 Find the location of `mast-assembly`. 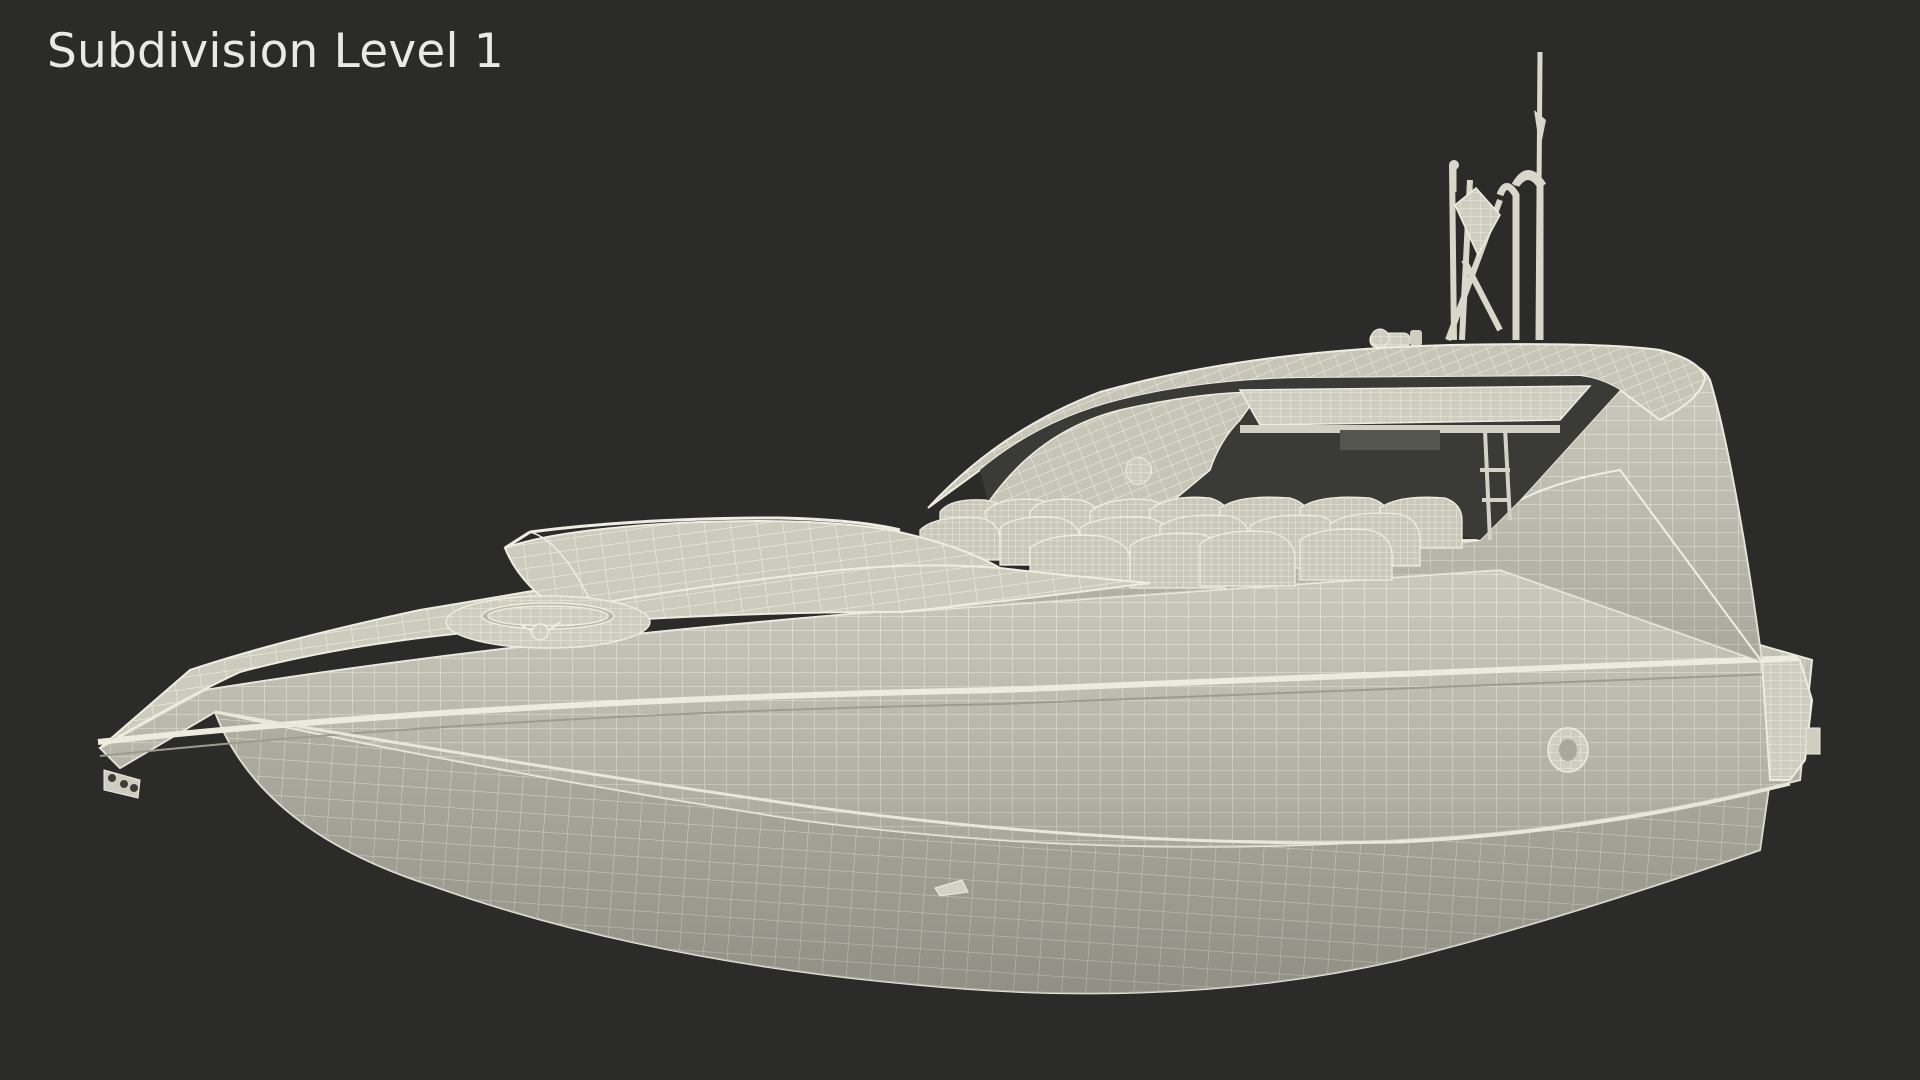

mast-assembly is located at coordinates (1458, 199).